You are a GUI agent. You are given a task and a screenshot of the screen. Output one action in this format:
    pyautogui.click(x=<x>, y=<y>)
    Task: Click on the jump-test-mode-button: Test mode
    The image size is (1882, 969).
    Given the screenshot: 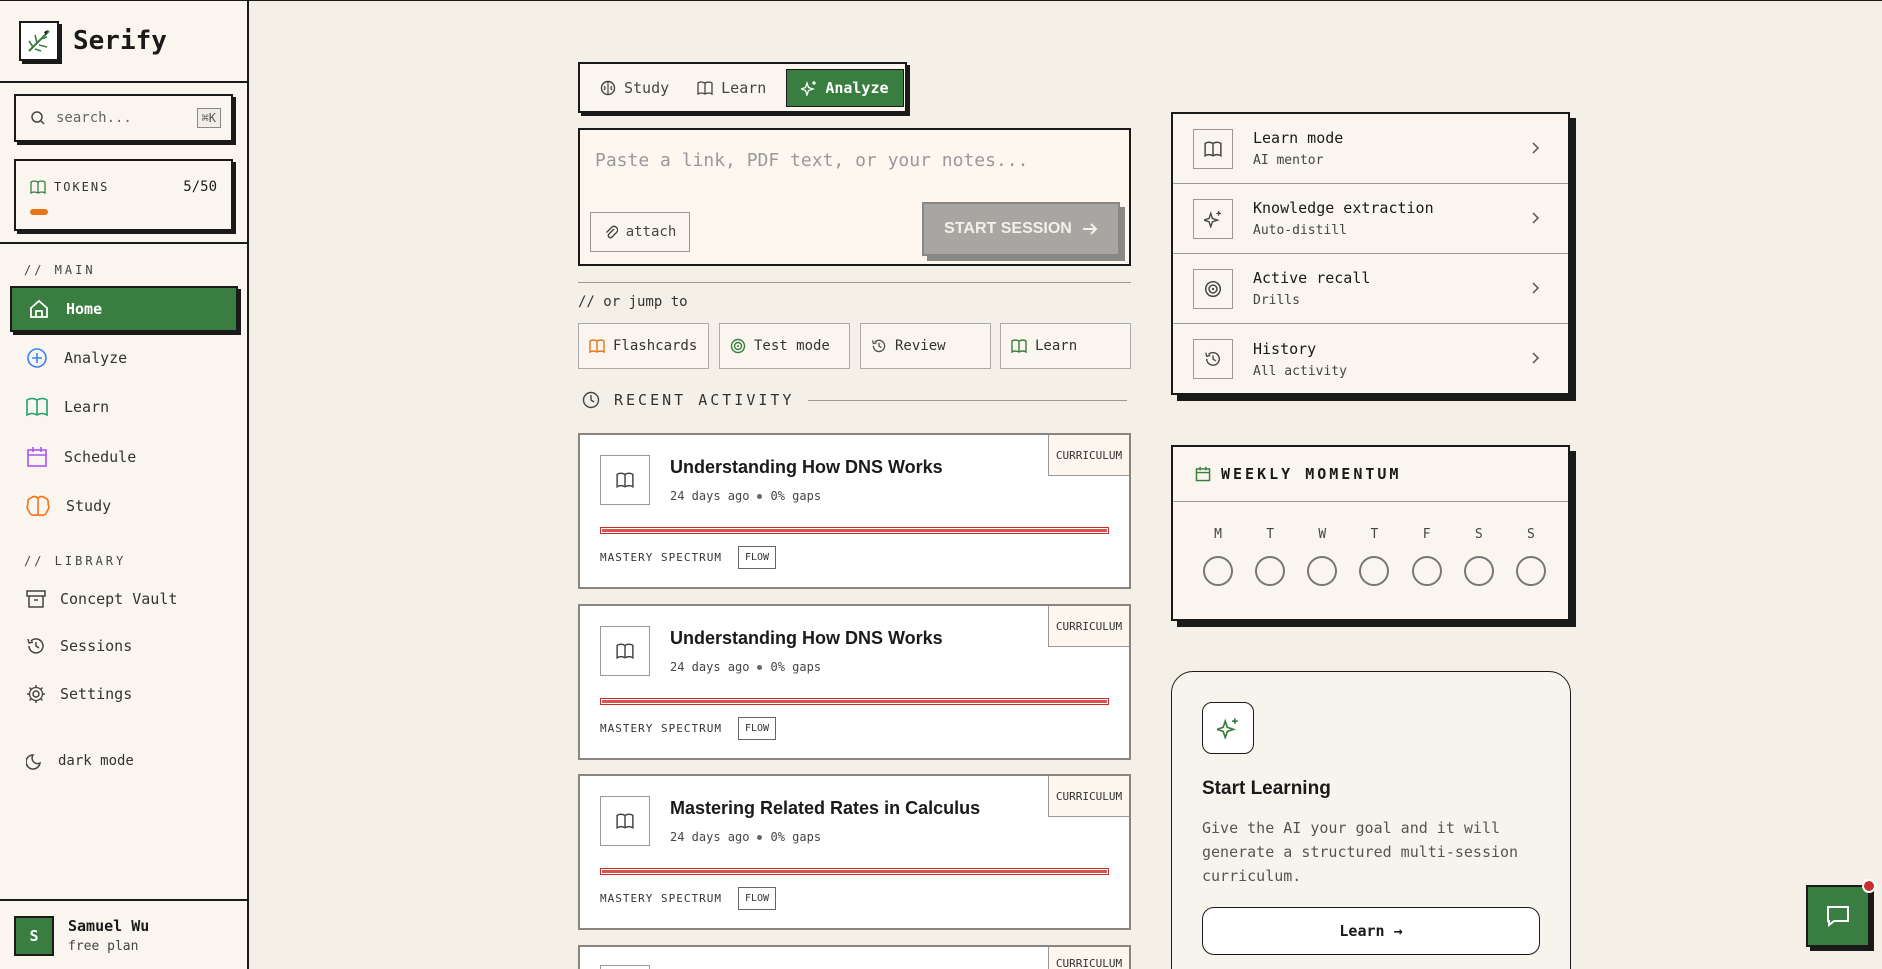 What is the action you would take?
    pyautogui.click(x=784, y=346)
    